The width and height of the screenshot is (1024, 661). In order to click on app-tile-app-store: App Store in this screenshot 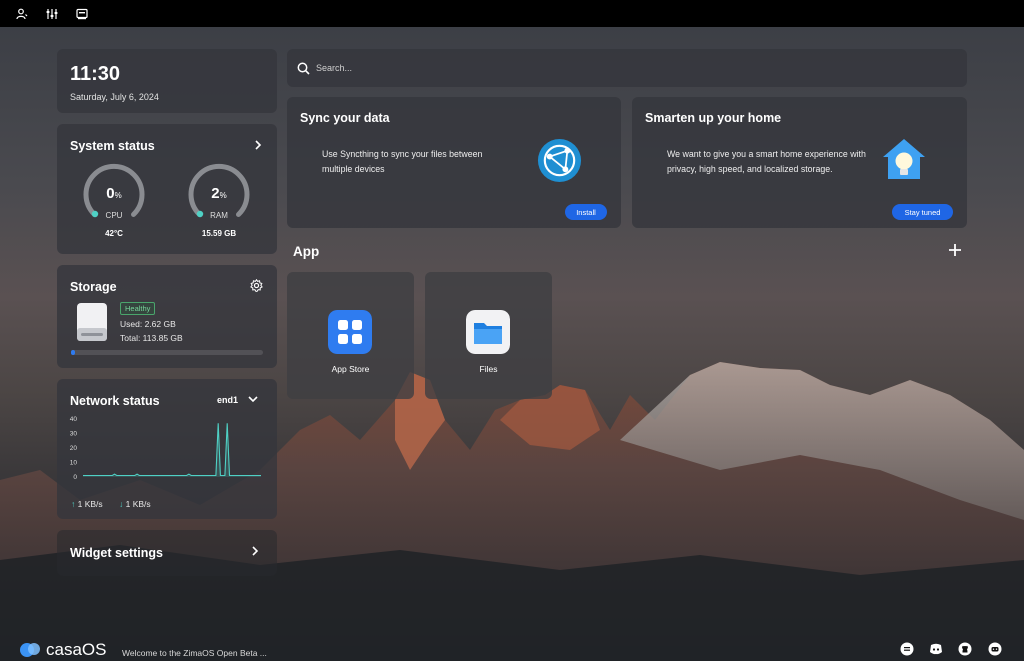, I will do `click(350, 335)`.